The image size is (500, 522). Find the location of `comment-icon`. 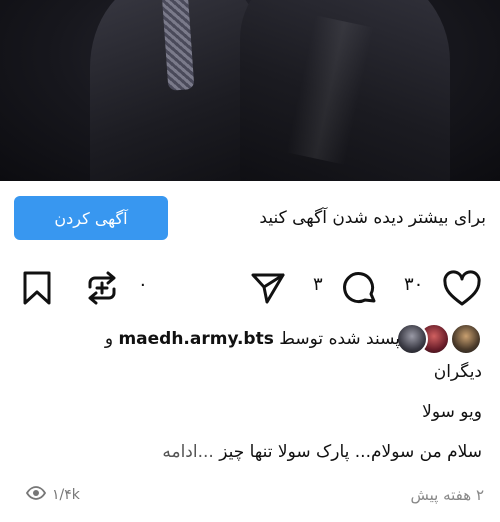

comment-icon is located at coordinates (360, 291).